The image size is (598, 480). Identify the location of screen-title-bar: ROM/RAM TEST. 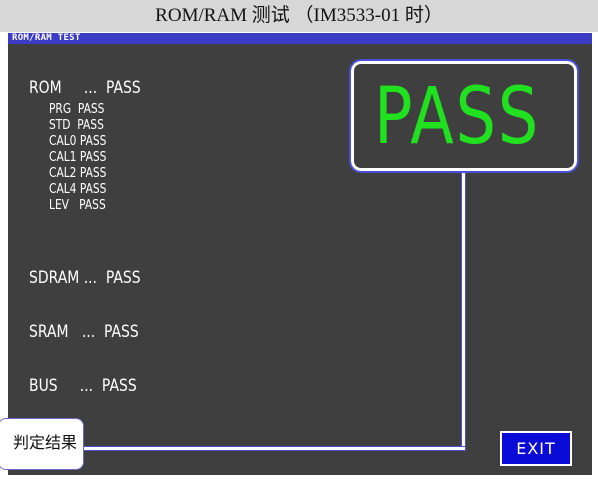
(300, 38).